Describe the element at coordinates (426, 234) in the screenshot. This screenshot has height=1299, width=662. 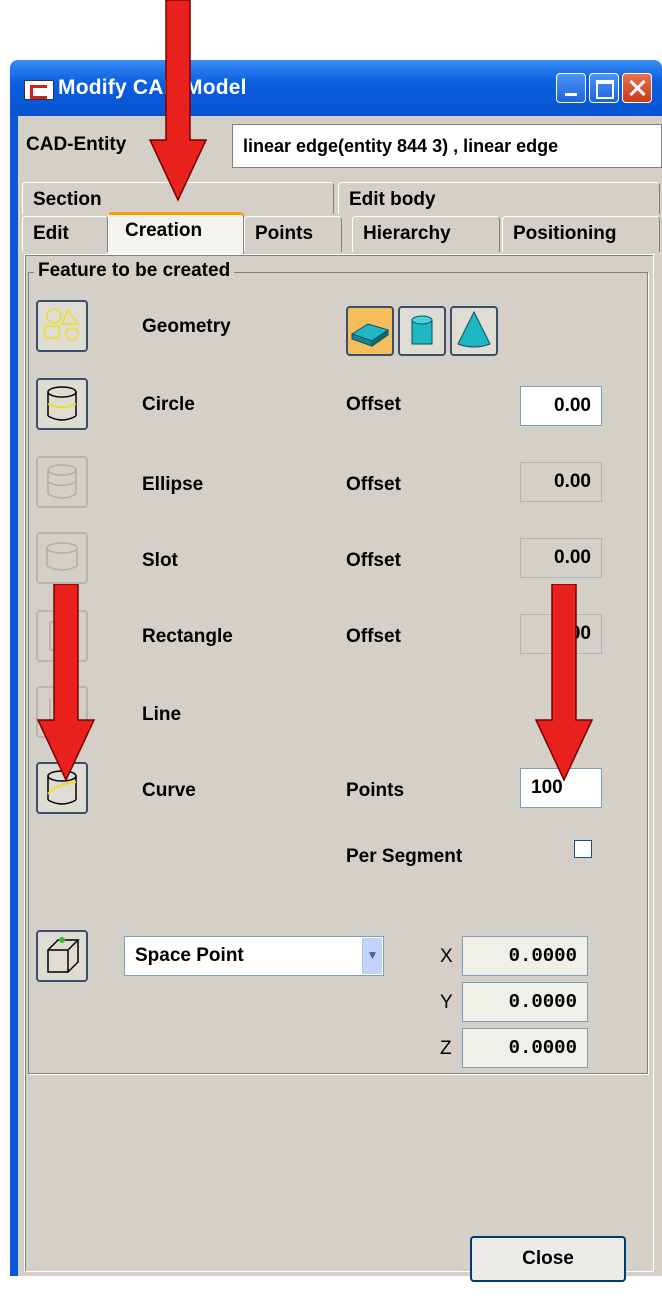
I see `tab-hierarchy: Hierarchy` at that location.